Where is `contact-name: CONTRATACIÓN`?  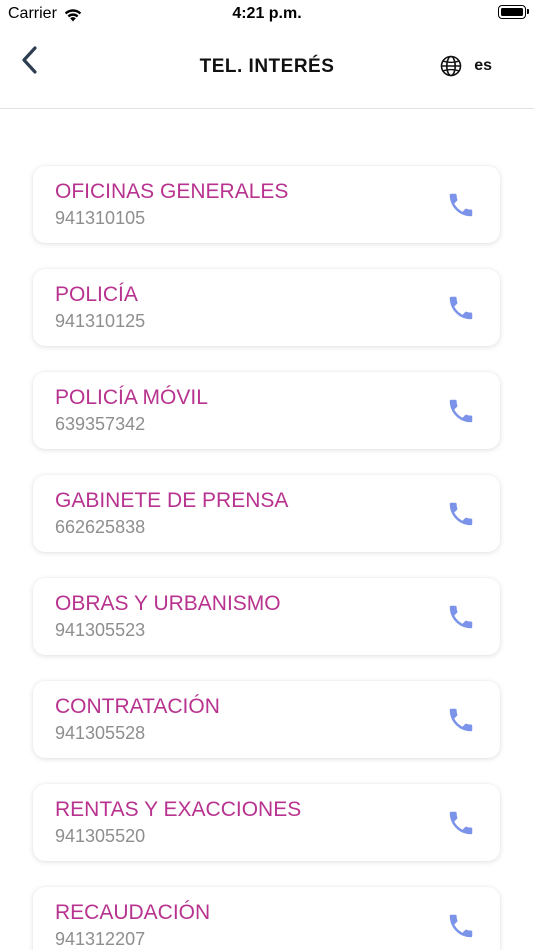
contact-name: CONTRATACIÓN is located at coordinates (137, 706).